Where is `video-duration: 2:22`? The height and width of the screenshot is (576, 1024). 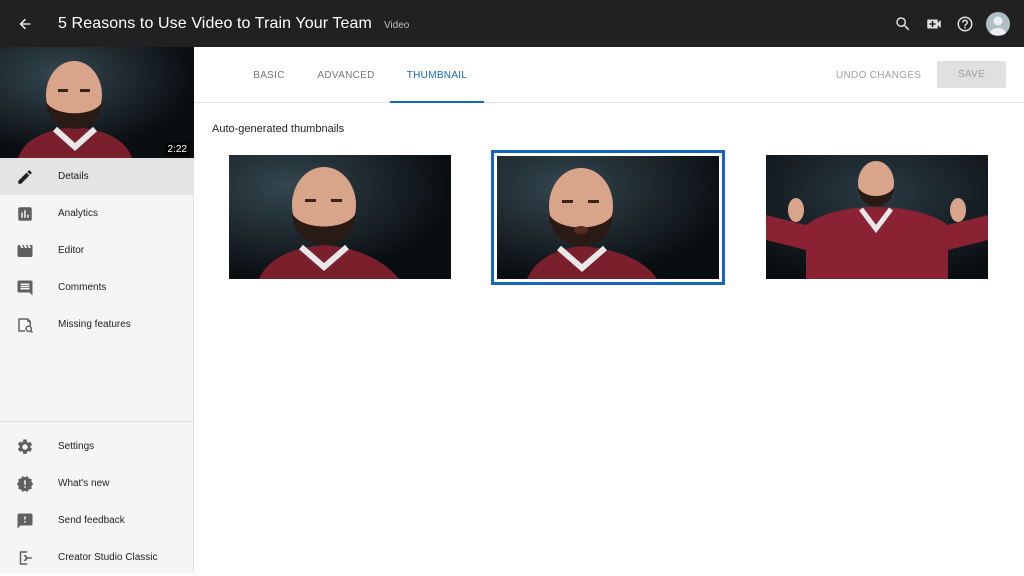
video-duration: 2:22 is located at coordinates (177, 149).